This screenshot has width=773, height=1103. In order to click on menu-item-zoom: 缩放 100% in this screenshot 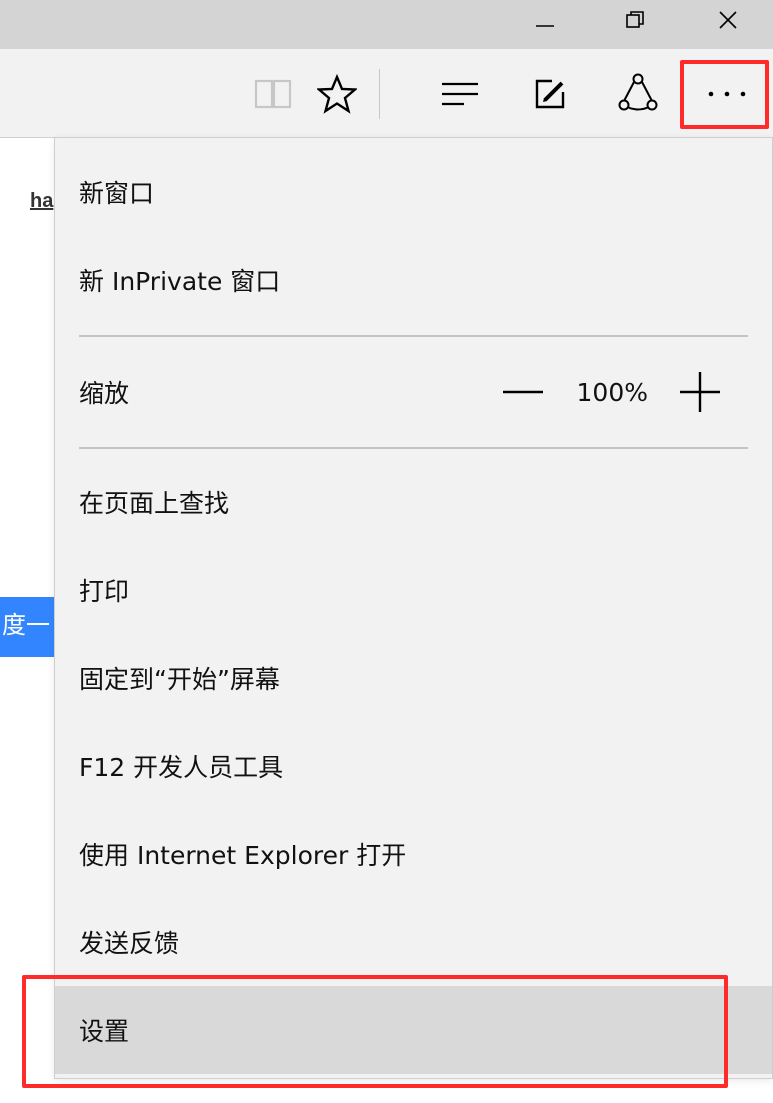, I will do `click(413, 392)`.